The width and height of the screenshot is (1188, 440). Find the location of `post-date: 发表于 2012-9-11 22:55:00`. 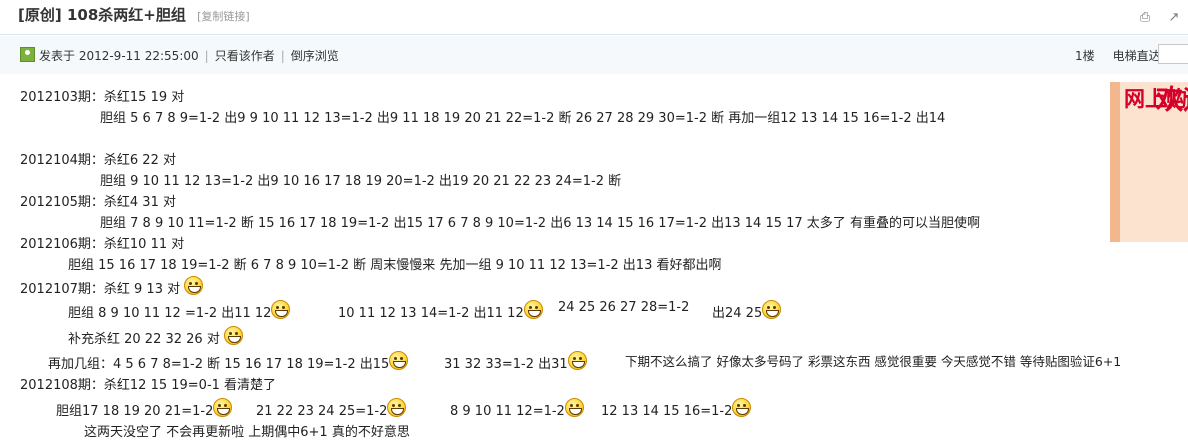

post-date: 发表于 2012-9-11 22:55:00 is located at coordinates (119, 56).